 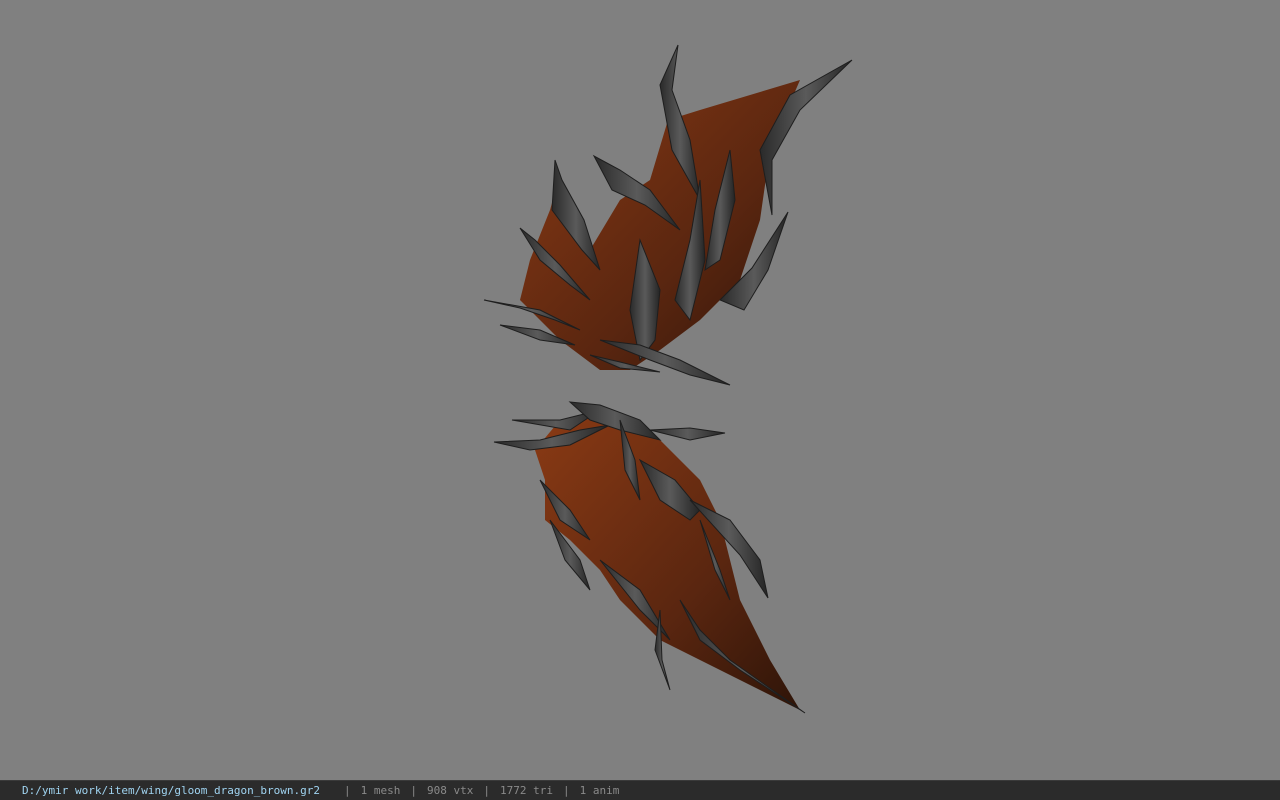 I want to click on animation-count: 1 anim, so click(x=599, y=790).